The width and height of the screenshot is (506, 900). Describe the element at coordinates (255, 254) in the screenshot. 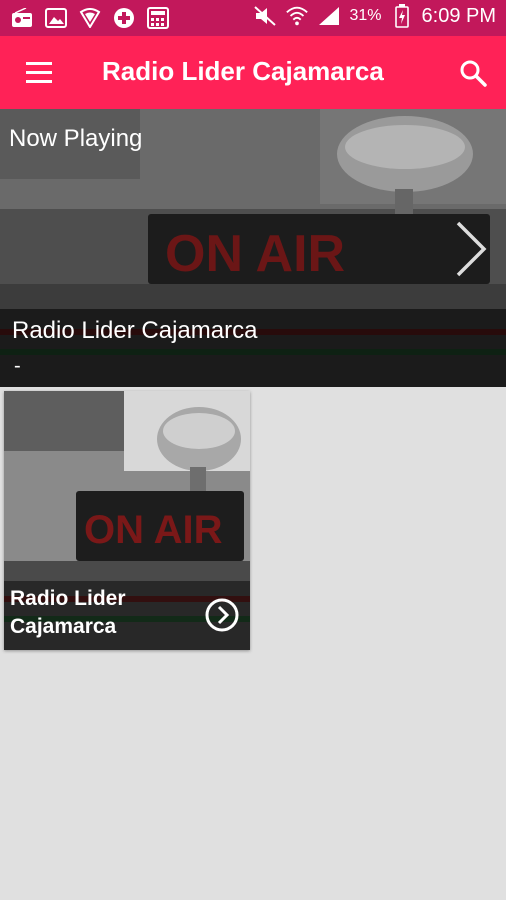

I see `on-air-sign-text: ON AIR` at that location.